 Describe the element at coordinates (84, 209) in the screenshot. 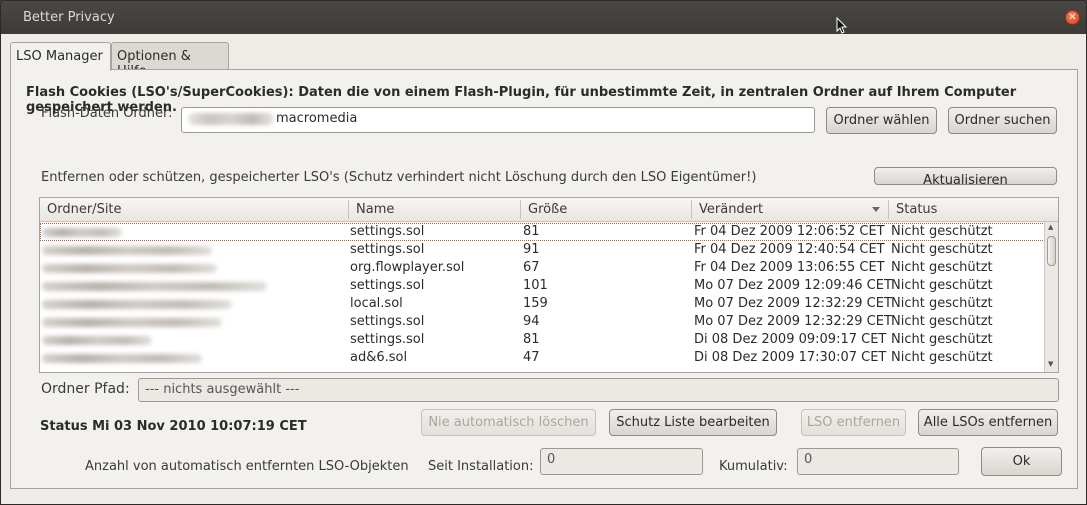

I see `column-header-site: Ordner/Site` at that location.